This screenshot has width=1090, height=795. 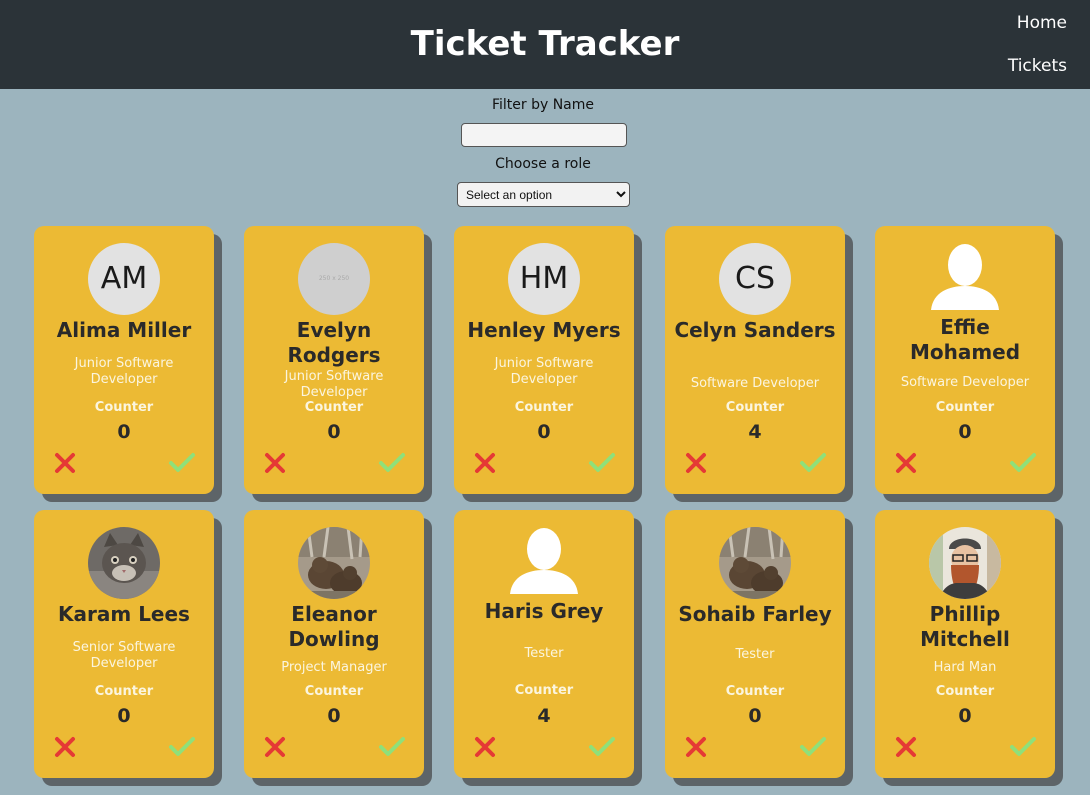 What do you see at coordinates (1037, 66) in the screenshot?
I see `nav-tickets-link: Tickets` at bounding box center [1037, 66].